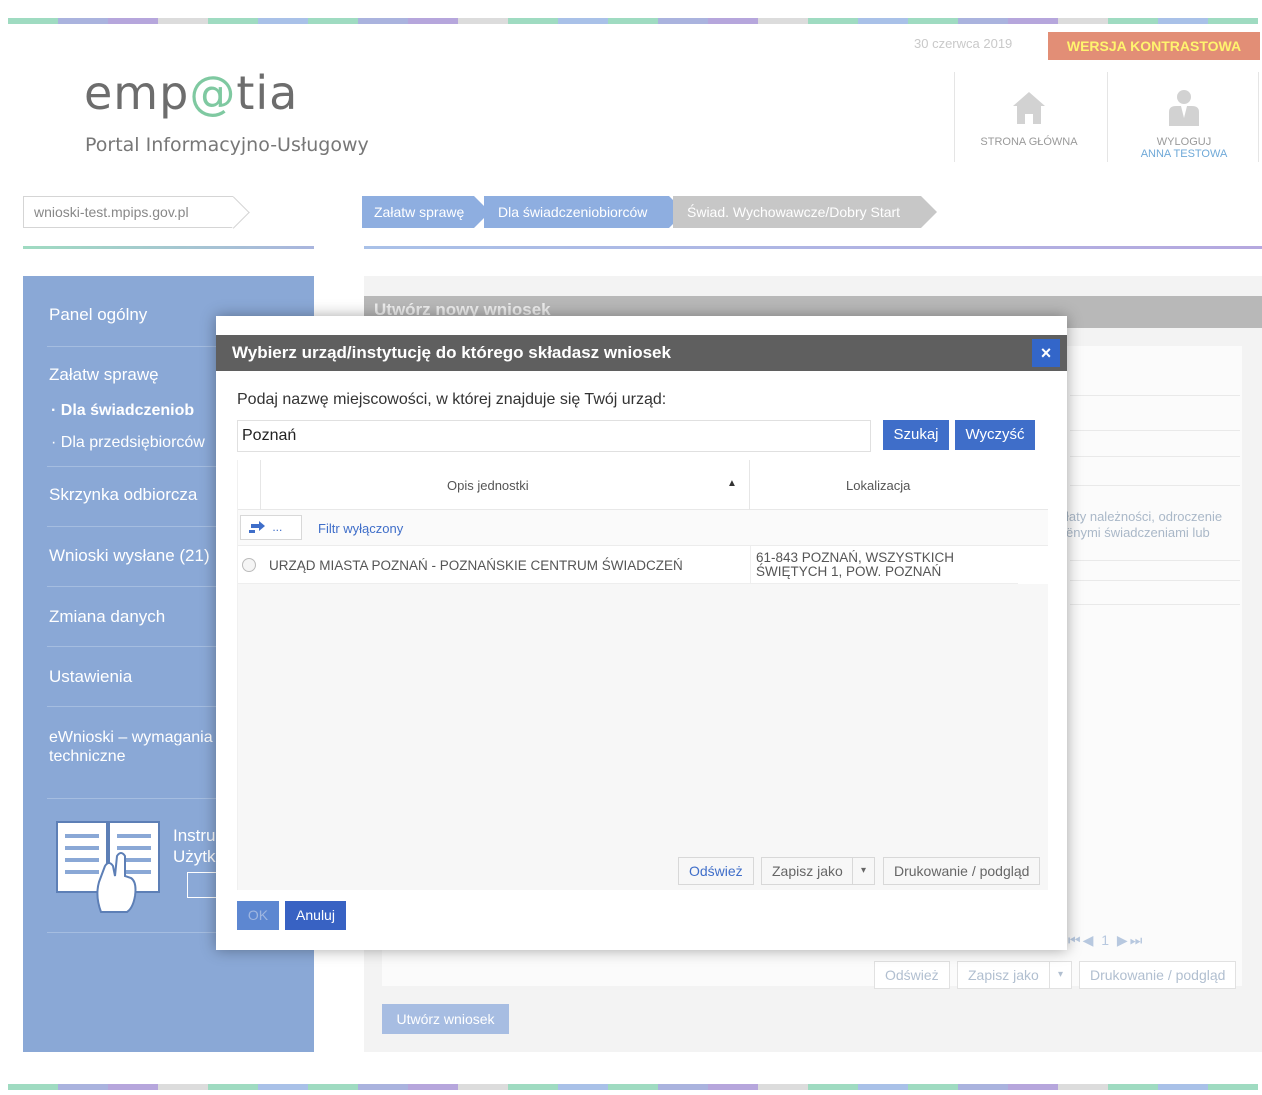 The image size is (1262, 1095). What do you see at coordinates (445, 1019) in the screenshot?
I see `create-application-button: Utwórz wniosek` at bounding box center [445, 1019].